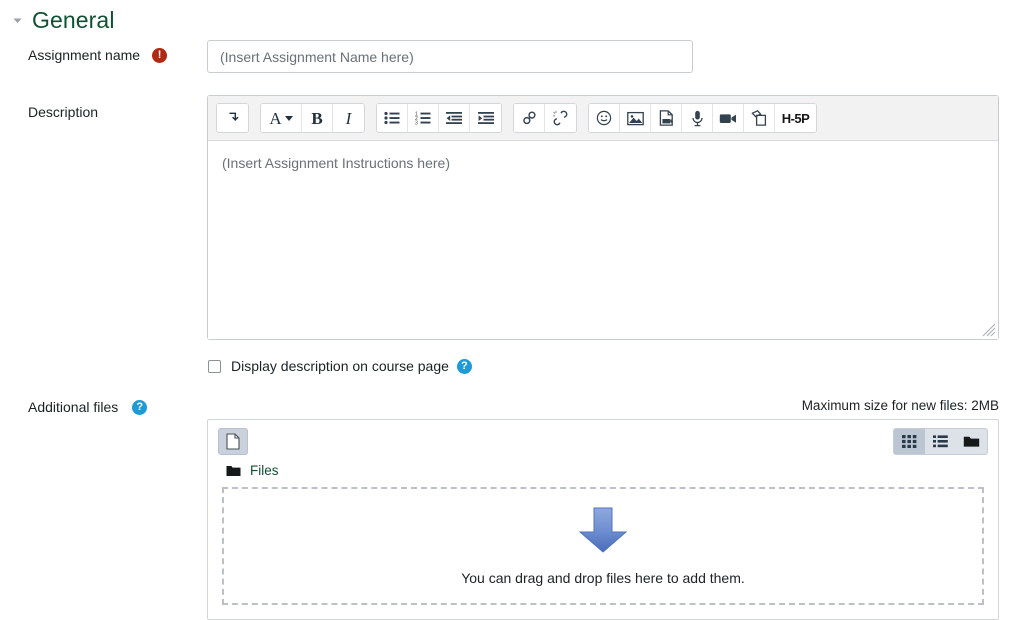 Image resolution: width=1025 pixels, height=620 pixels. Describe the element at coordinates (454, 118) in the screenshot. I see `outdent-button` at that location.